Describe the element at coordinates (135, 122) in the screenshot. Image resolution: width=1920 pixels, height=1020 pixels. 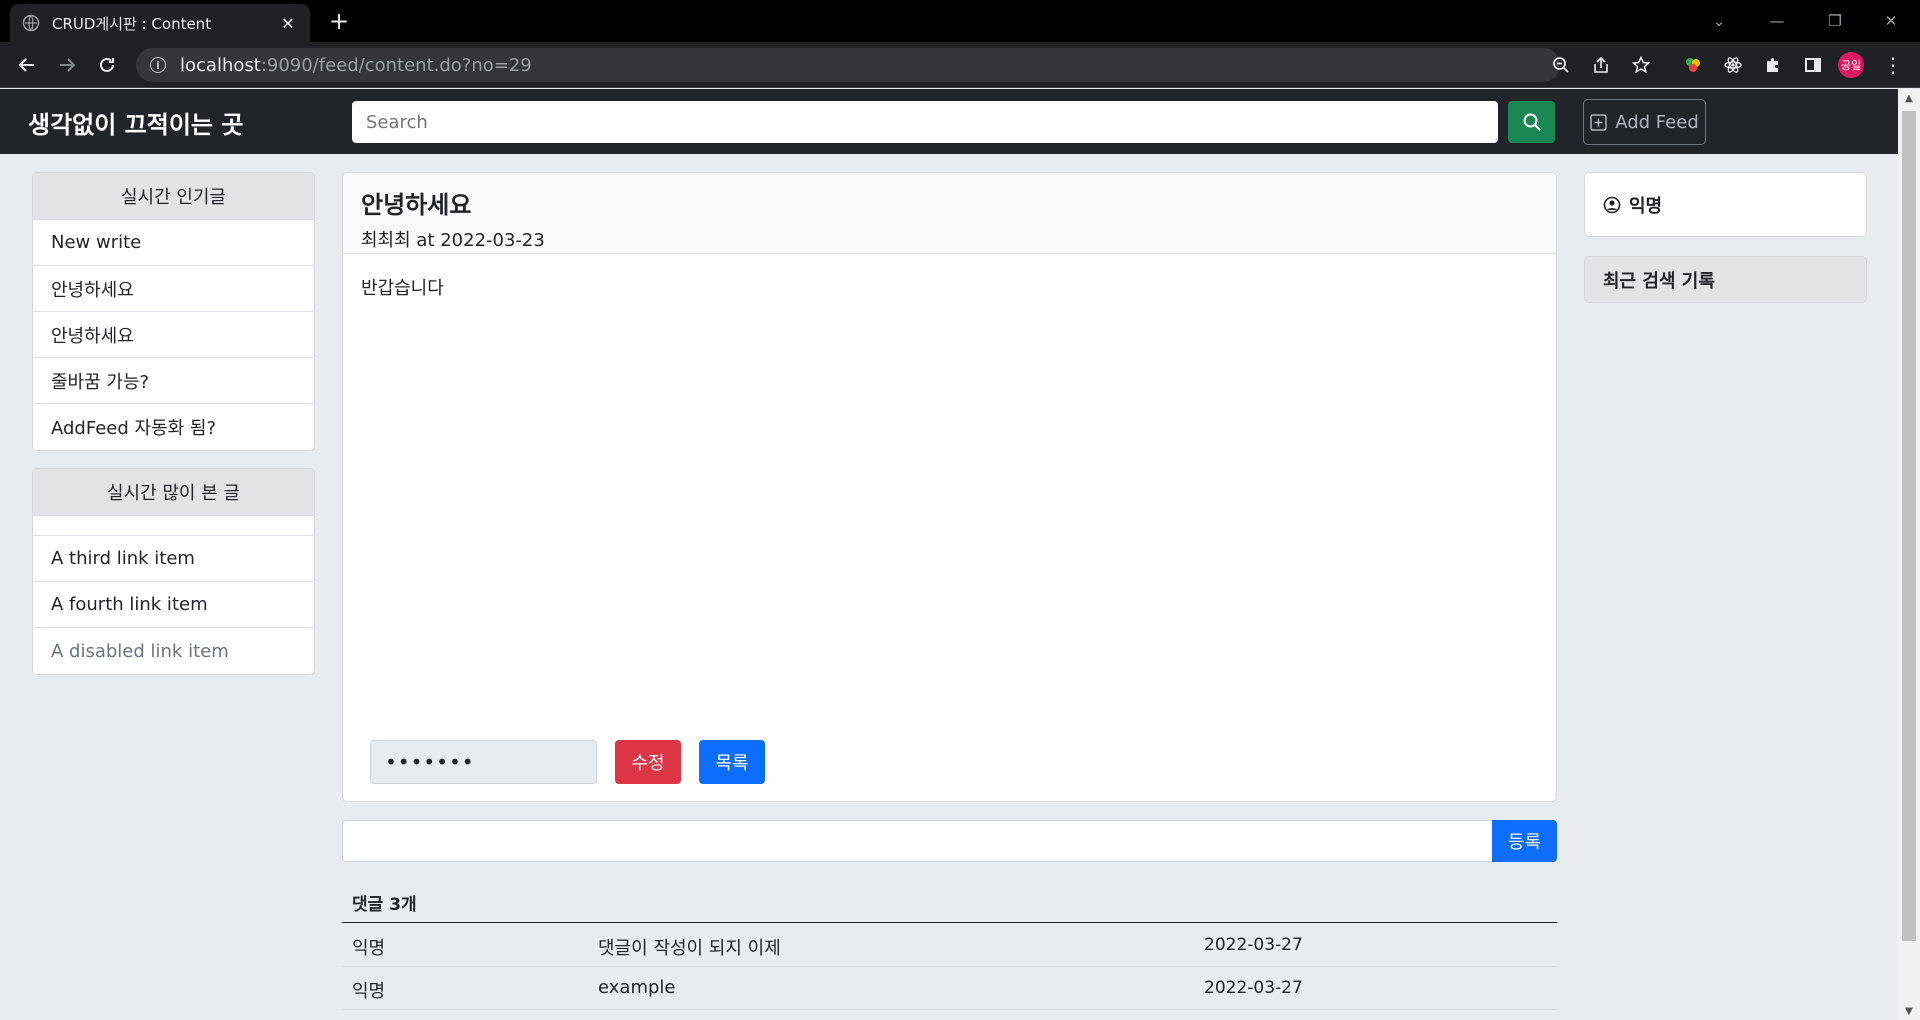
I see `site-brand: 생각없이 끄적이는 곳` at that location.